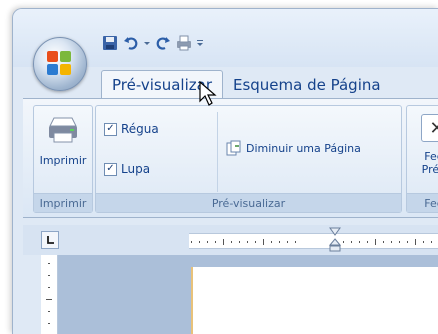  What do you see at coordinates (152, 43) in the screenshot?
I see `quick-access-toolbar` at bounding box center [152, 43].